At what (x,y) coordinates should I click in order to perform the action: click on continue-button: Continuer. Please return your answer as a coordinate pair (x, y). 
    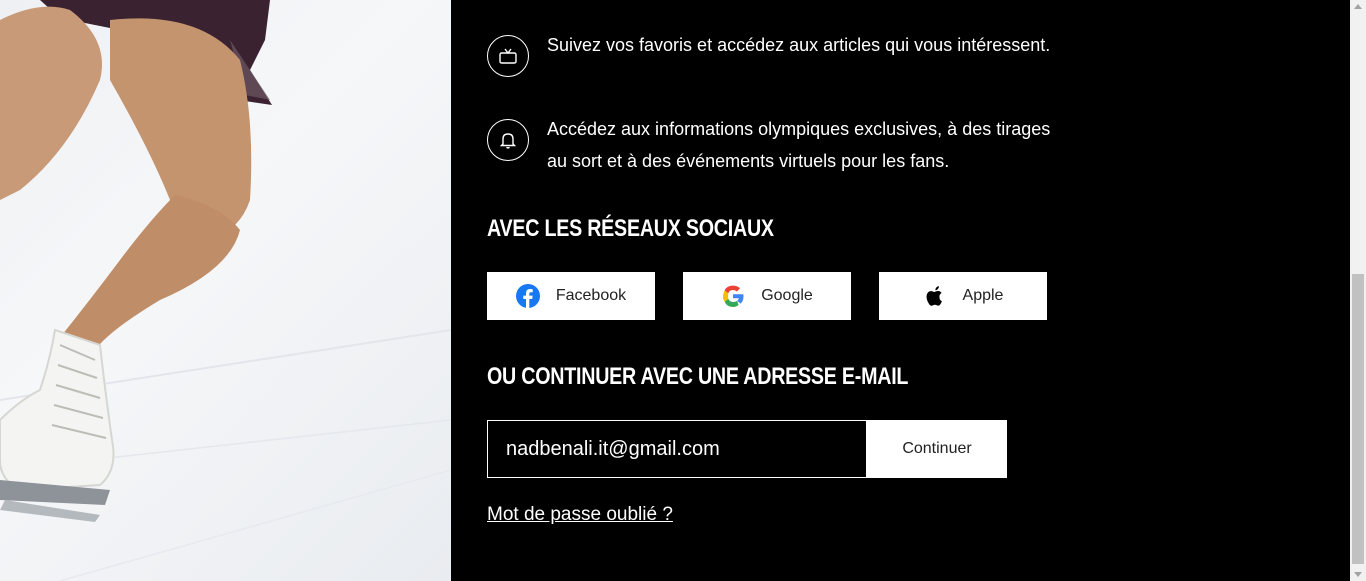
    Looking at the image, I should click on (937, 449).